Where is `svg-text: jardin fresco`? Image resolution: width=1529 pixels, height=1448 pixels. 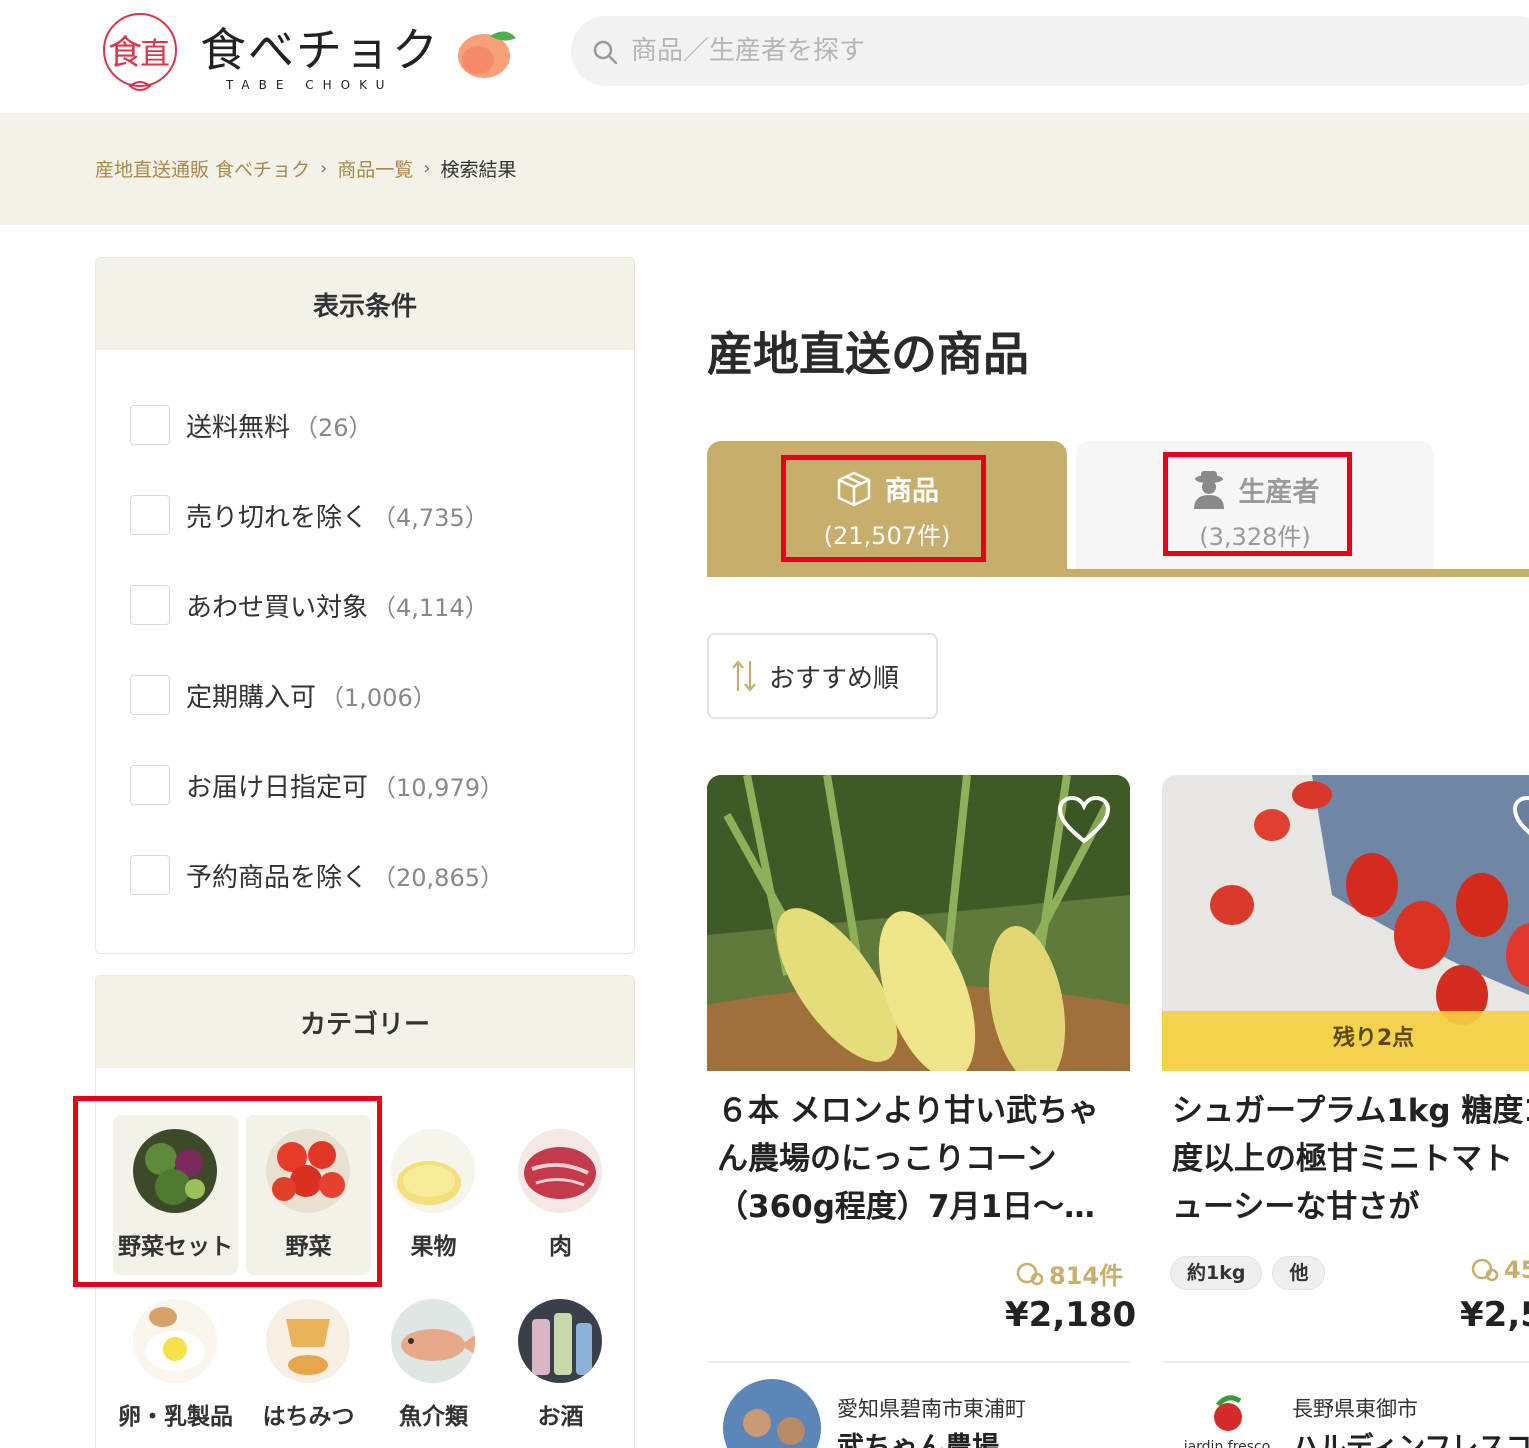 svg-text: jardin fresco is located at coordinates (1227, 1443).